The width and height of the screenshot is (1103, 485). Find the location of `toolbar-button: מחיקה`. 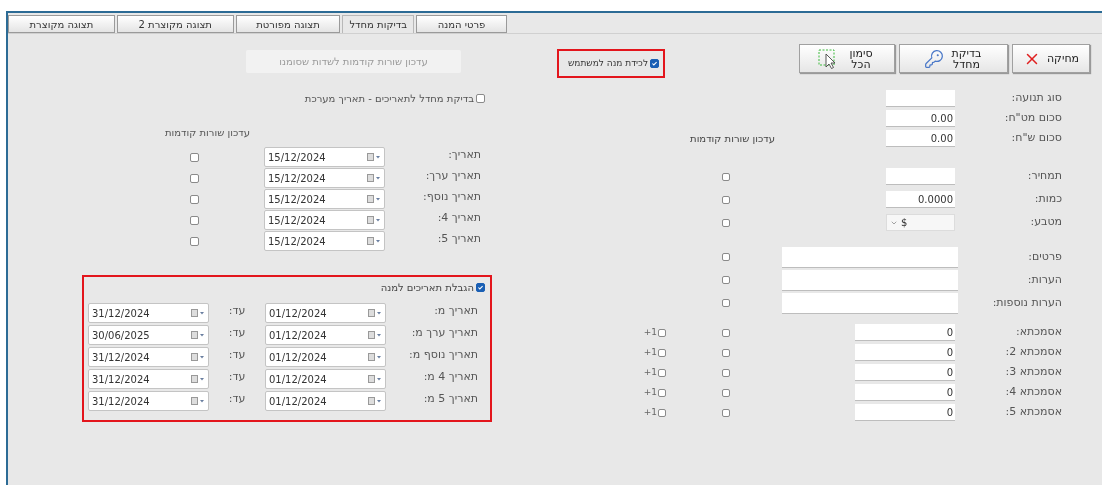

toolbar-button: מחיקה is located at coordinates (1051, 58).